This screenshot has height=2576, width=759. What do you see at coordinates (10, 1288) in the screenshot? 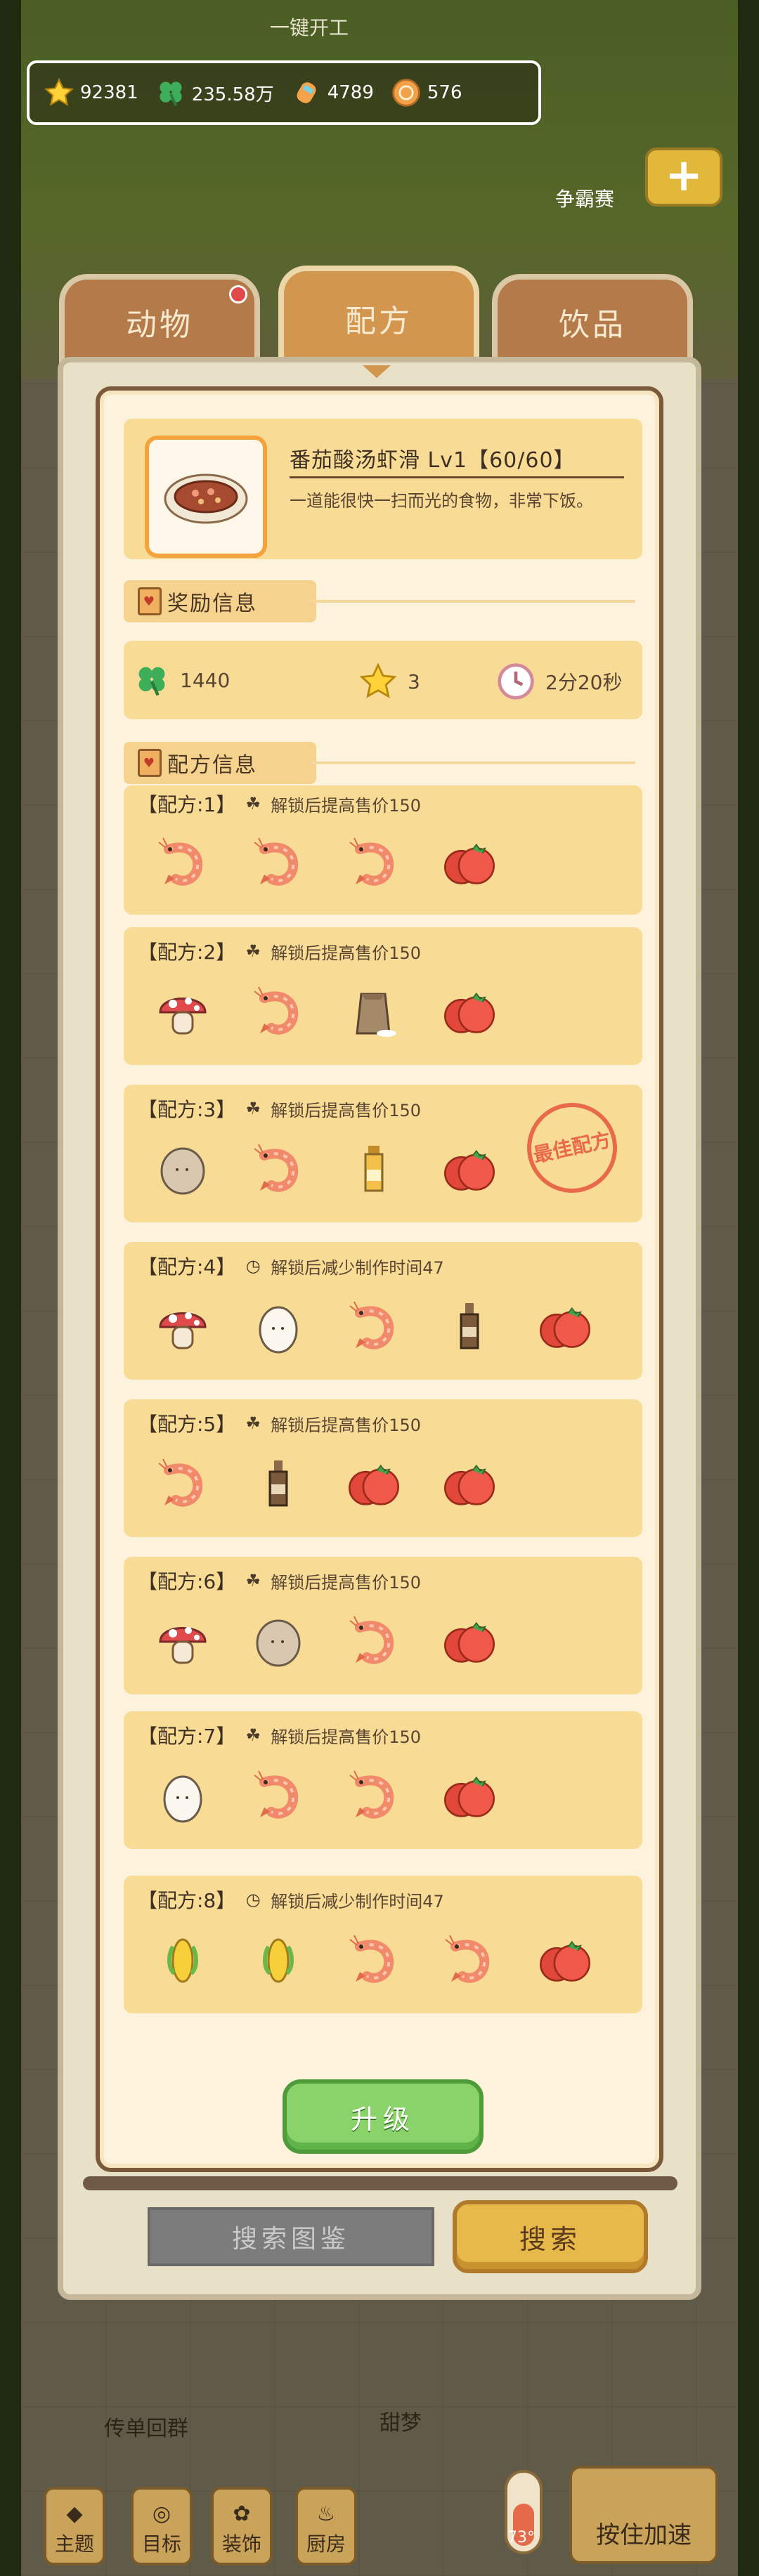
I see `left-edge` at bounding box center [10, 1288].